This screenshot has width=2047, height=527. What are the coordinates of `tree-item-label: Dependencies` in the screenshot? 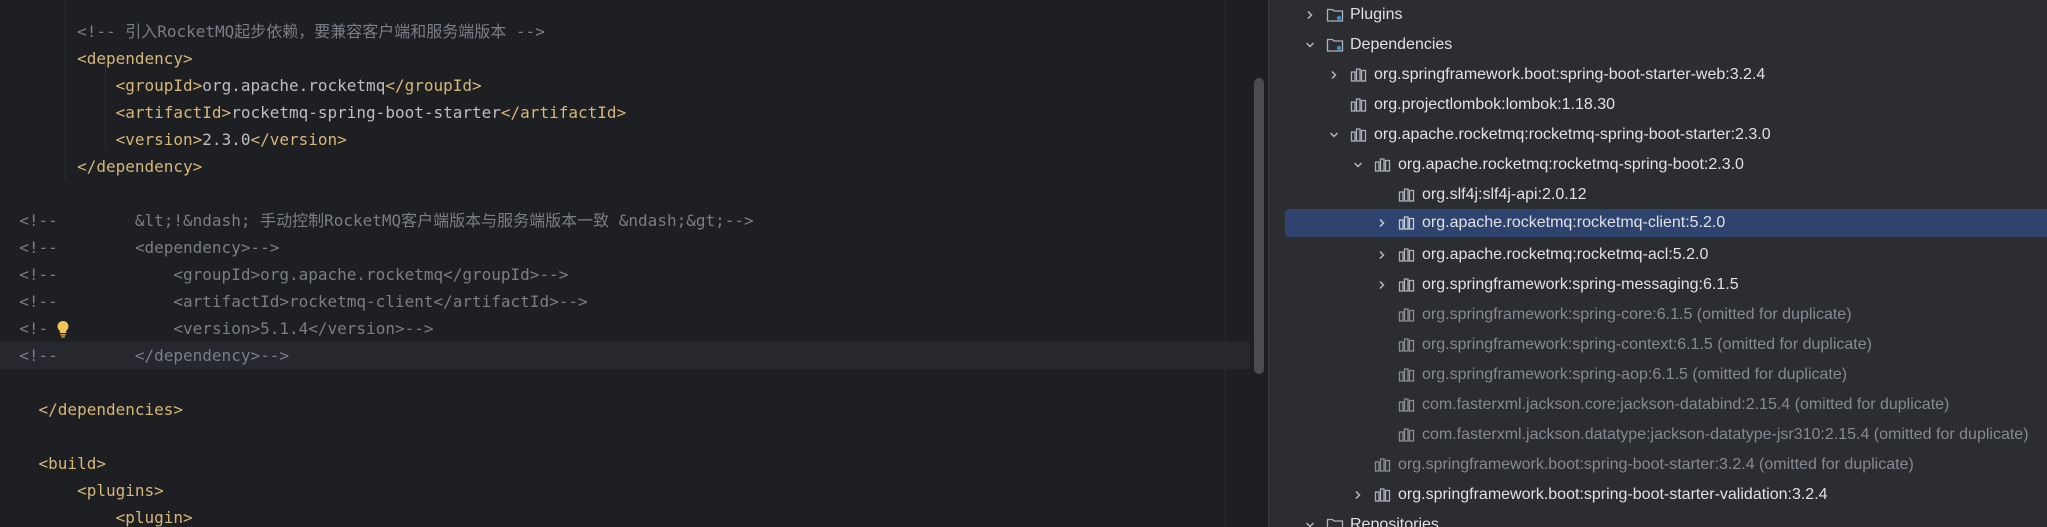 It's located at (1401, 44).